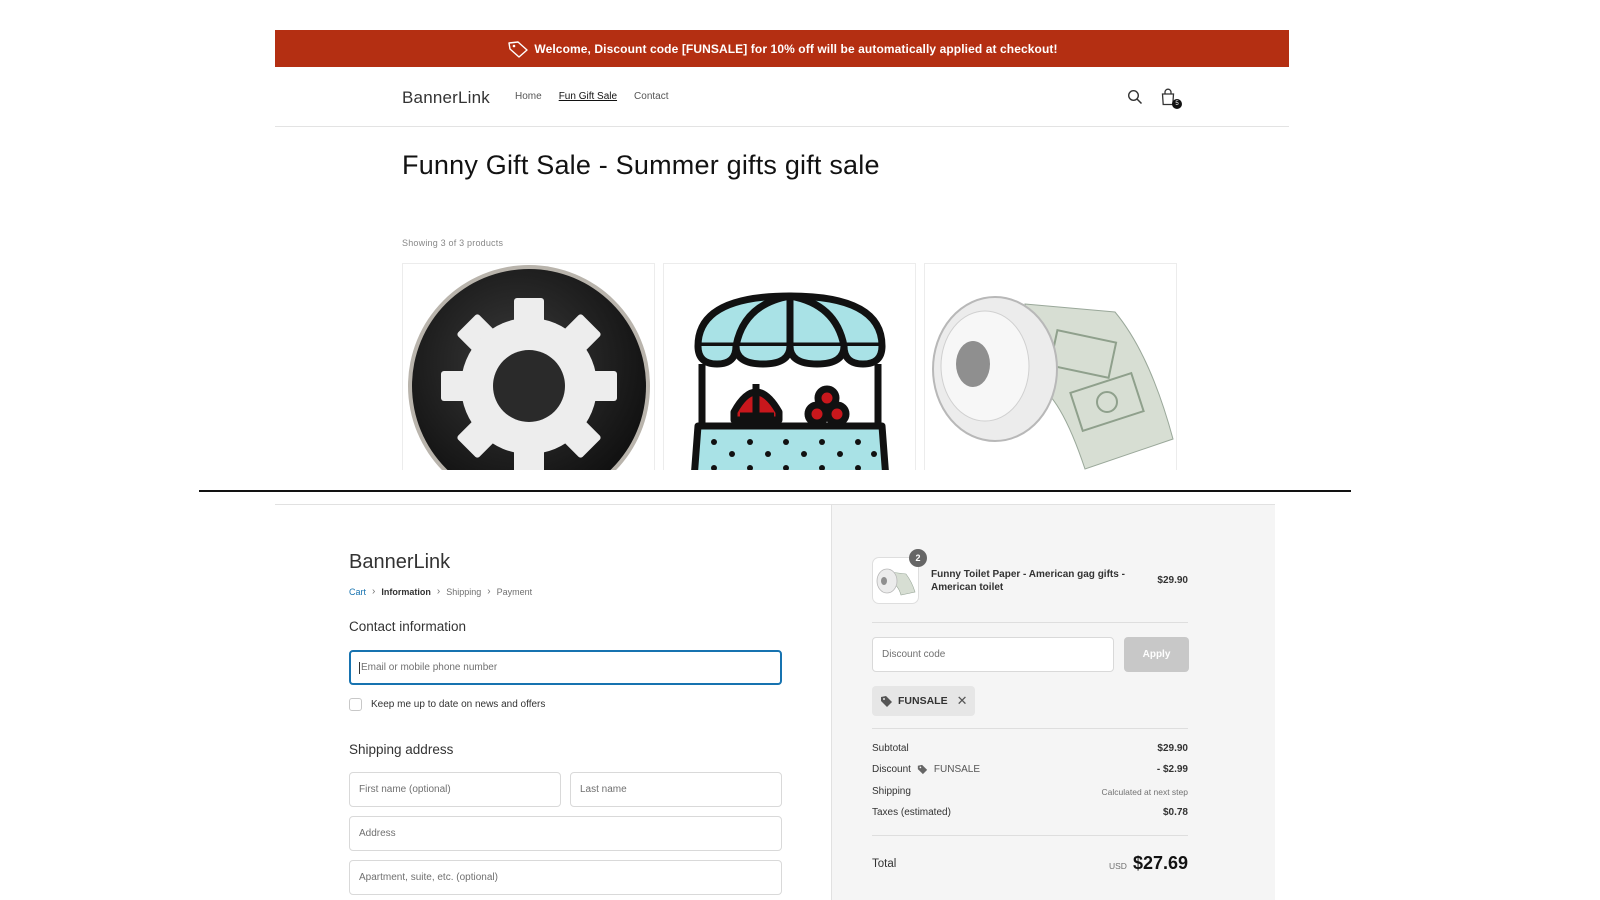 The height and width of the screenshot is (900, 1600). I want to click on apartment-field: Apartment, suite, etc. (optional), so click(565, 877).